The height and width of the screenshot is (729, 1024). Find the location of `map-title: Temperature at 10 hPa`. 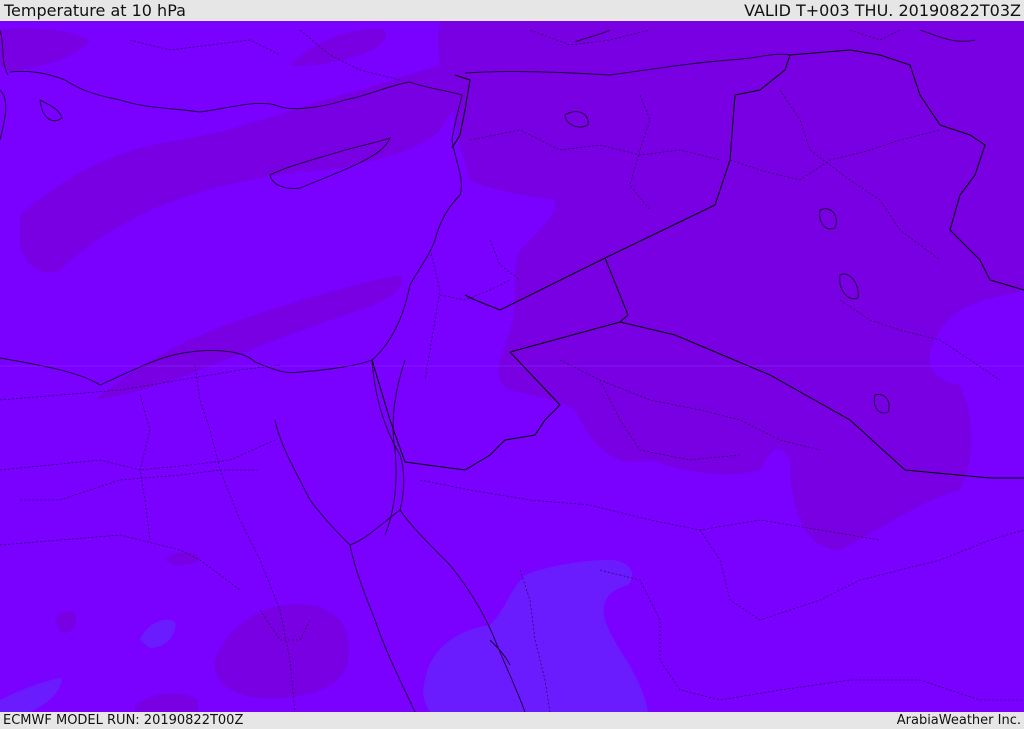

map-title: Temperature at 10 hPa is located at coordinates (95, 10).